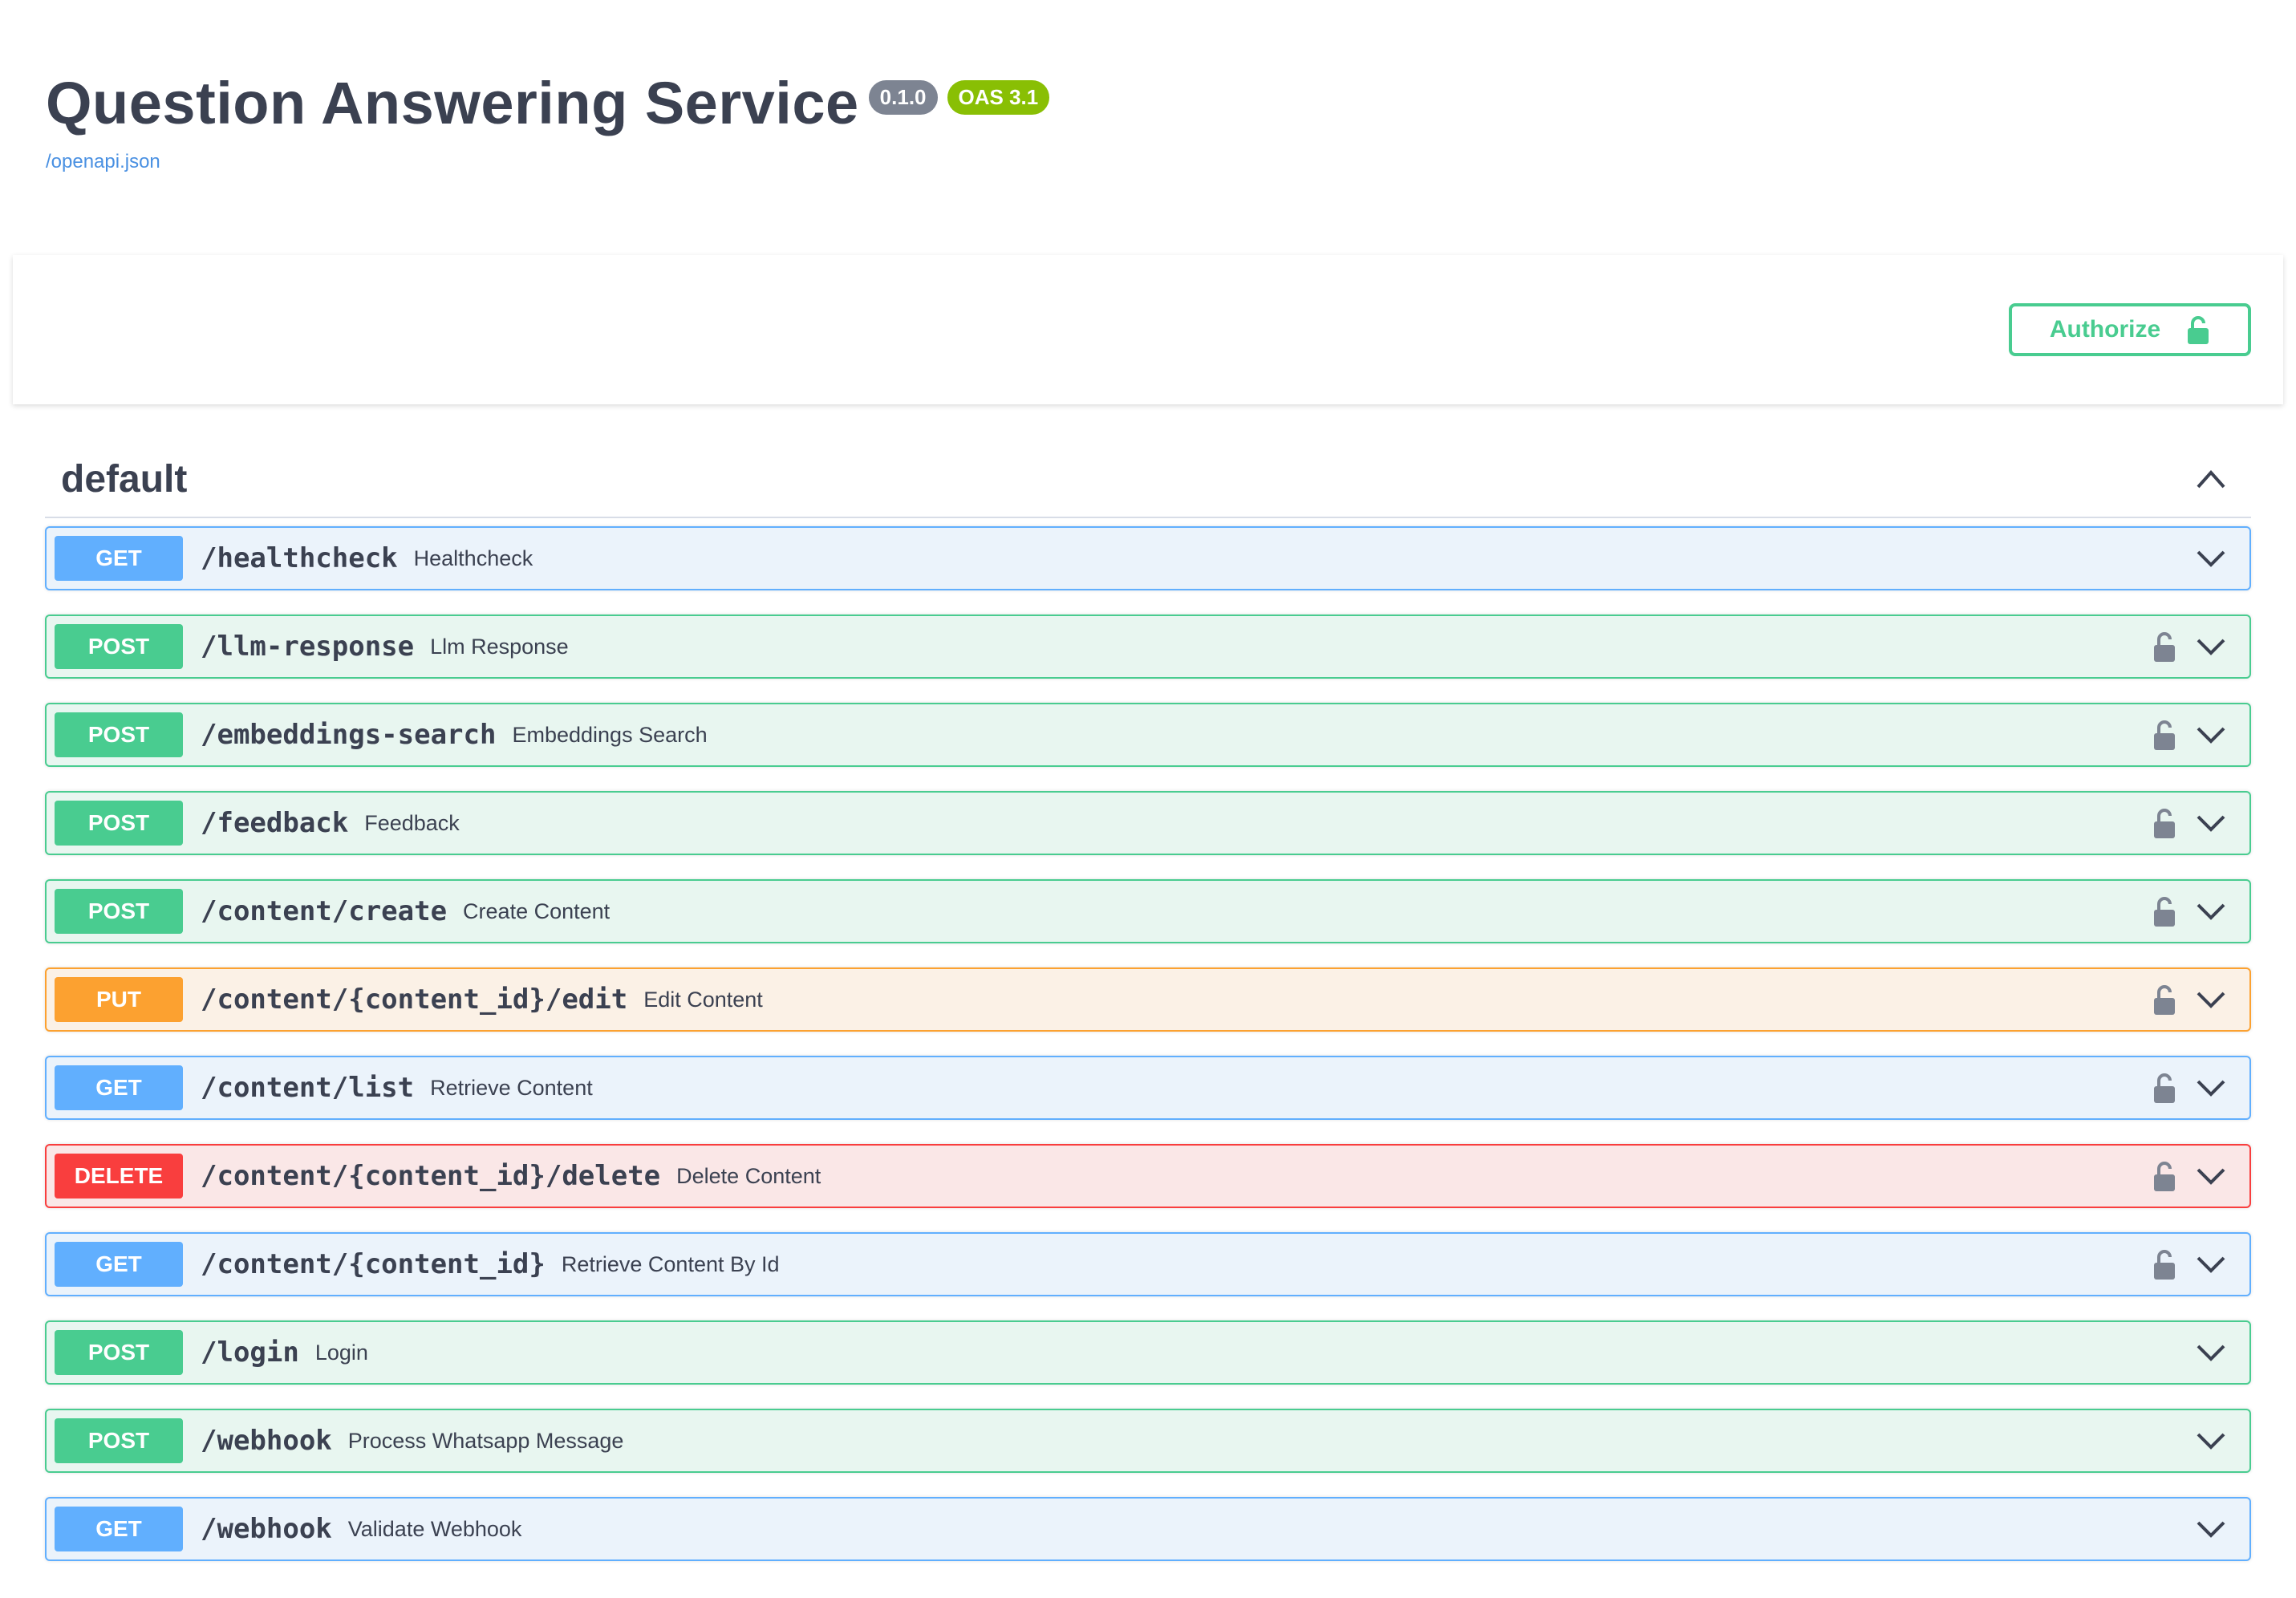  I want to click on scheme-container: Authorize, so click(1148, 329).